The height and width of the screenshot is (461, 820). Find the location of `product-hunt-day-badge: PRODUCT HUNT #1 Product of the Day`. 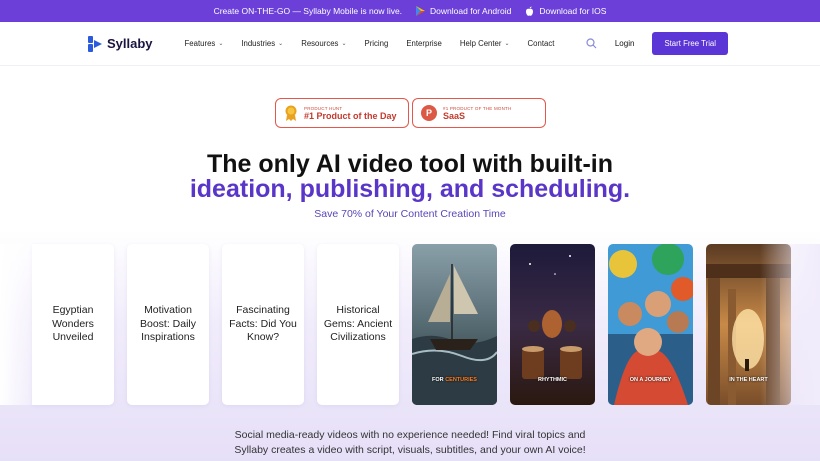

product-hunt-day-badge: PRODUCT HUNT #1 Product of the Day is located at coordinates (342, 113).